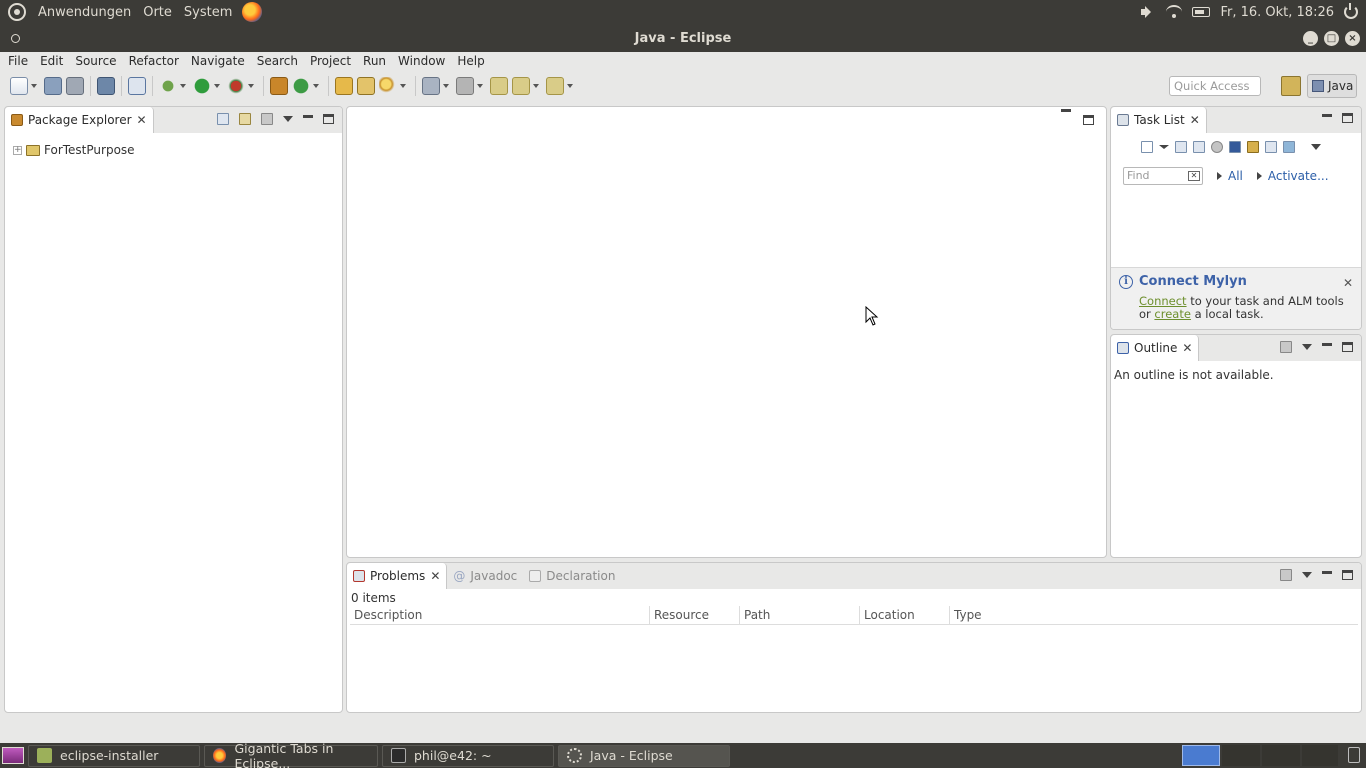  What do you see at coordinates (157, 12) in the screenshot?
I see `menu-orte: Orte` at bounding box center [157, 12].